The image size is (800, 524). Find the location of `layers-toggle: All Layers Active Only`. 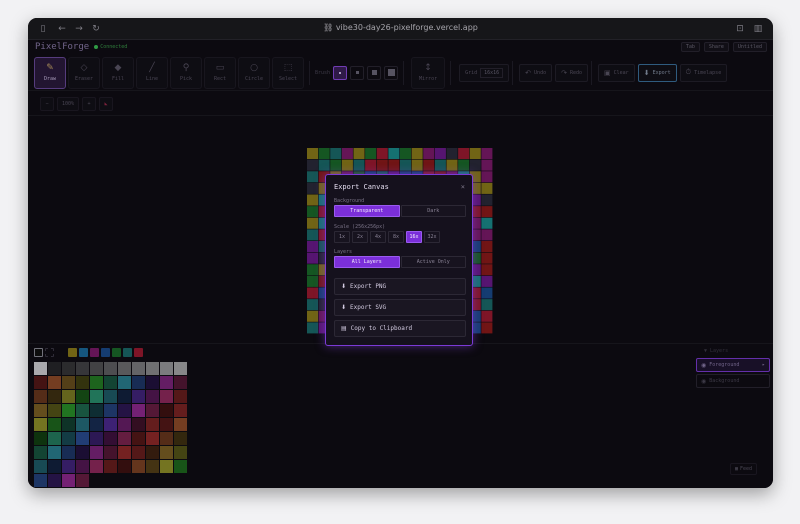

layers-toggle: All Layers Active Only is located at coordinates (400, 262).